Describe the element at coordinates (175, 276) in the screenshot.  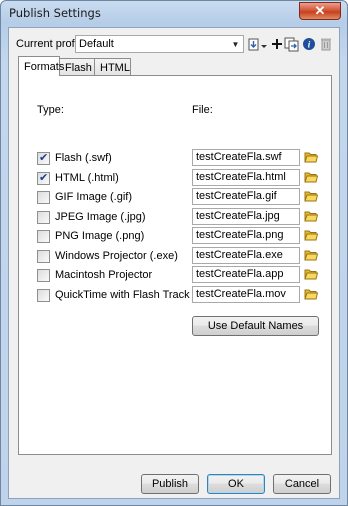
I see `format-row: Macintosh Projector testCreateFla.app` at that location.